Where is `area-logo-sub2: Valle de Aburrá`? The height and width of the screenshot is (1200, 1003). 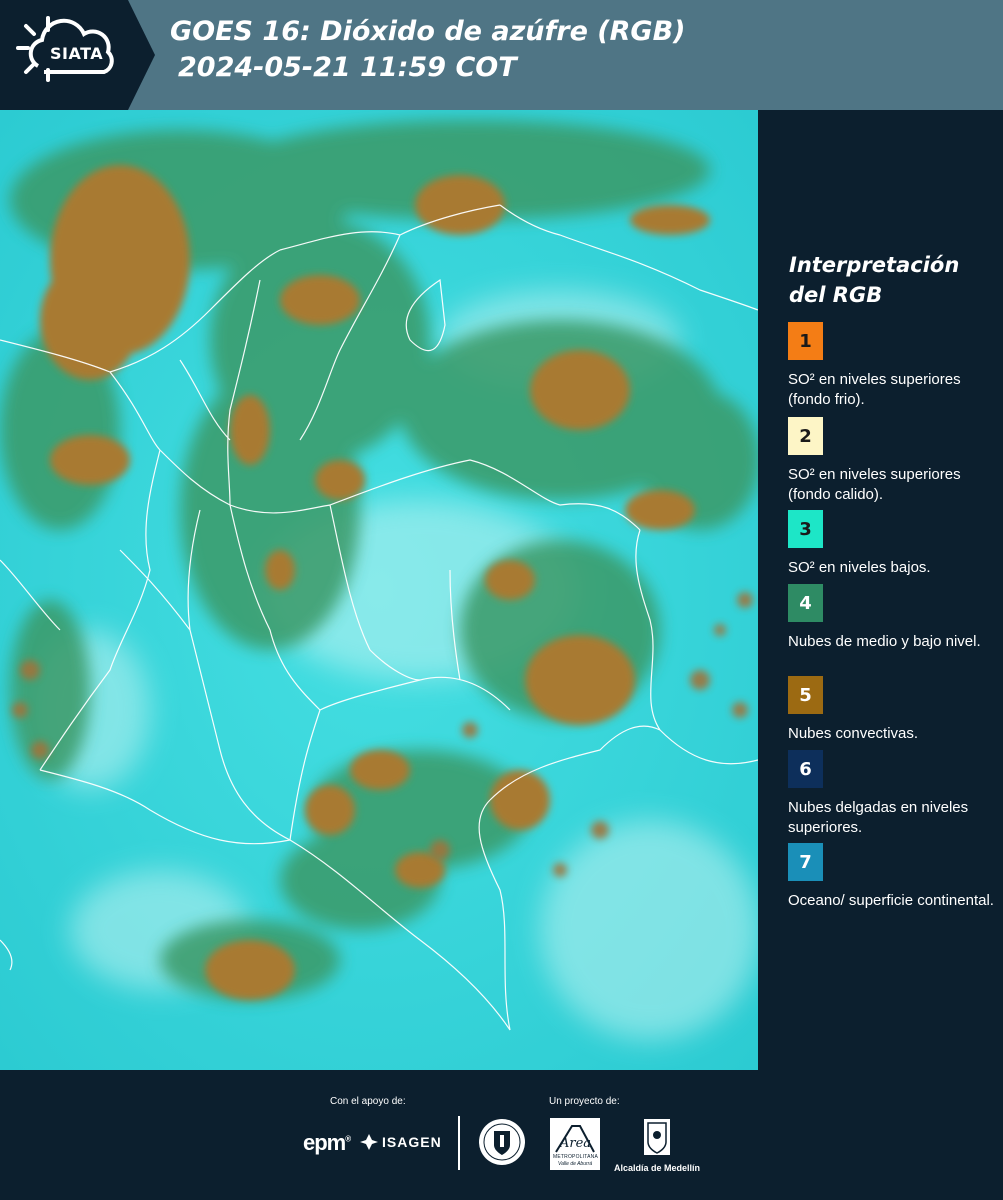
area-logo-sub2: Valle de Aburrá is located at coordinates (575, 1164).